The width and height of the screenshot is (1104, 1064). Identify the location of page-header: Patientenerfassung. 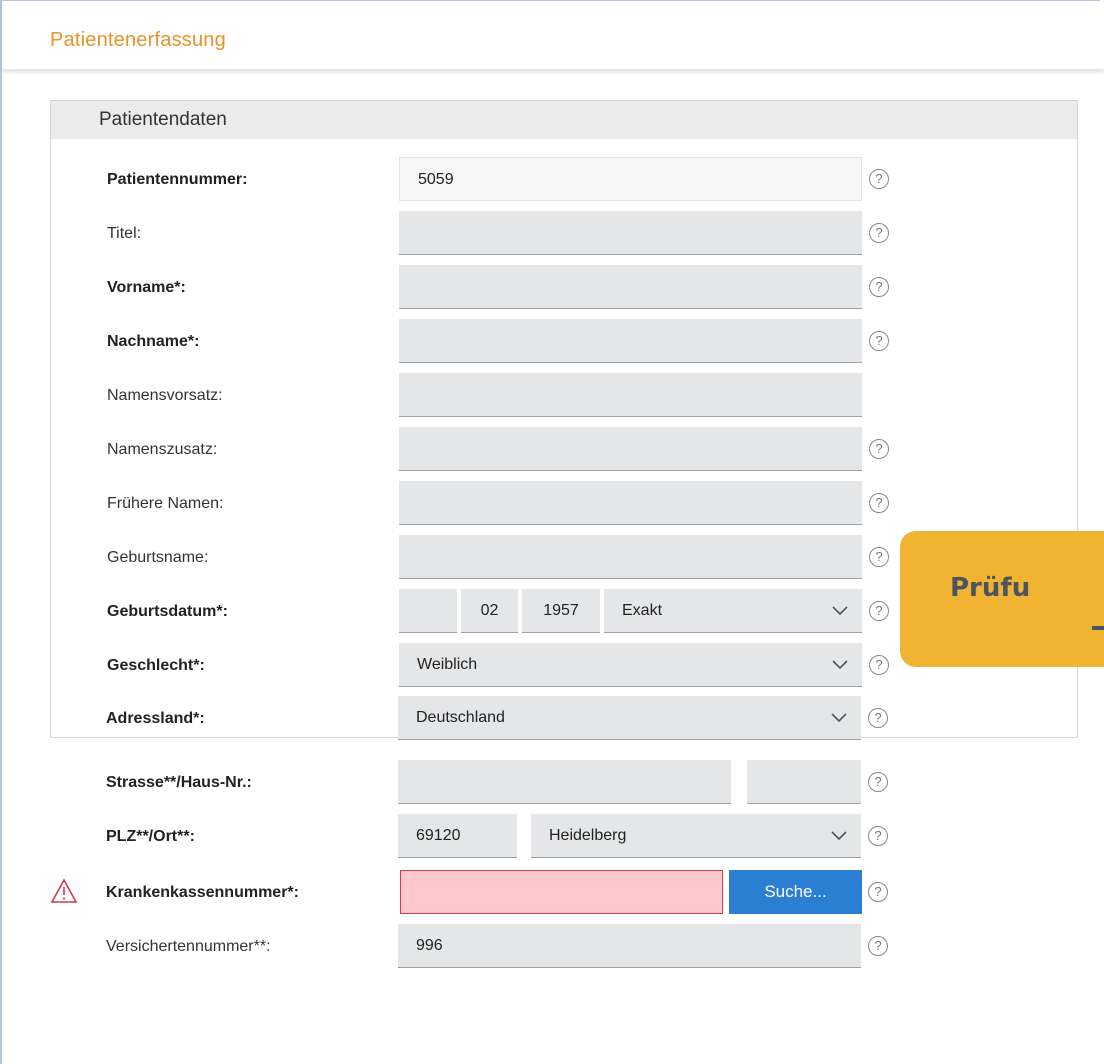
(553, 35).